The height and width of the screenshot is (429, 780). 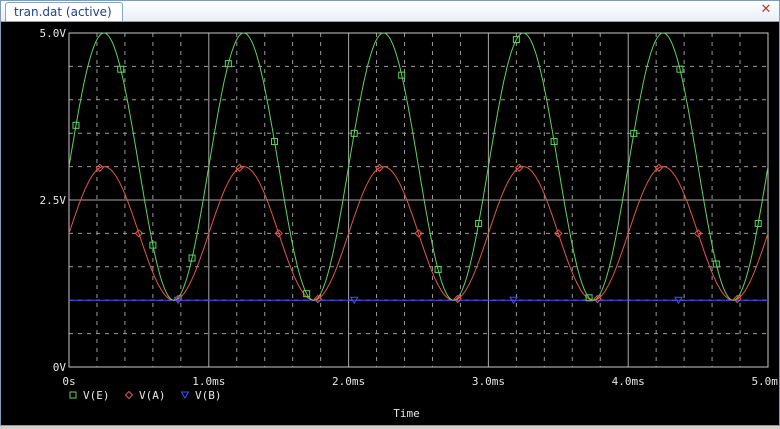 What do you see at coordinates (390, 11) in the screenshot?
I see `tab-bar: tran.dat (active) ✕` at bounding box center [390, 11].